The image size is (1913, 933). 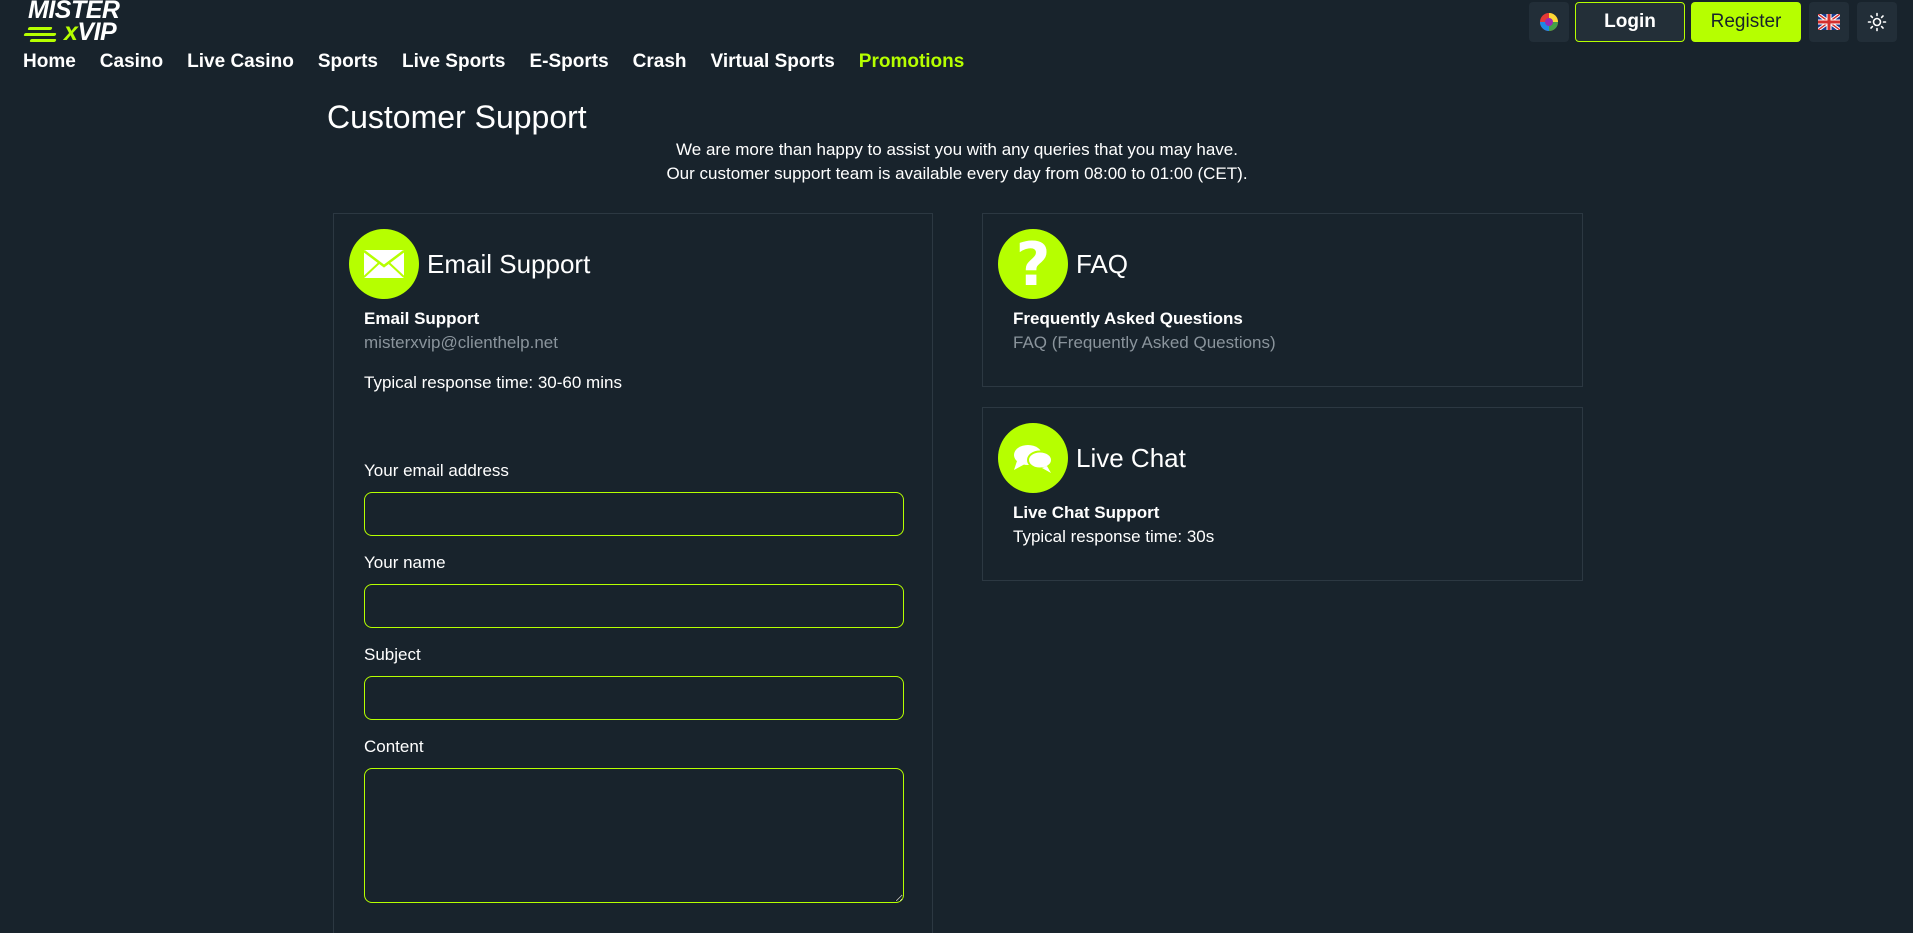 I want to click on subject-field, so click(x=634, y=698).